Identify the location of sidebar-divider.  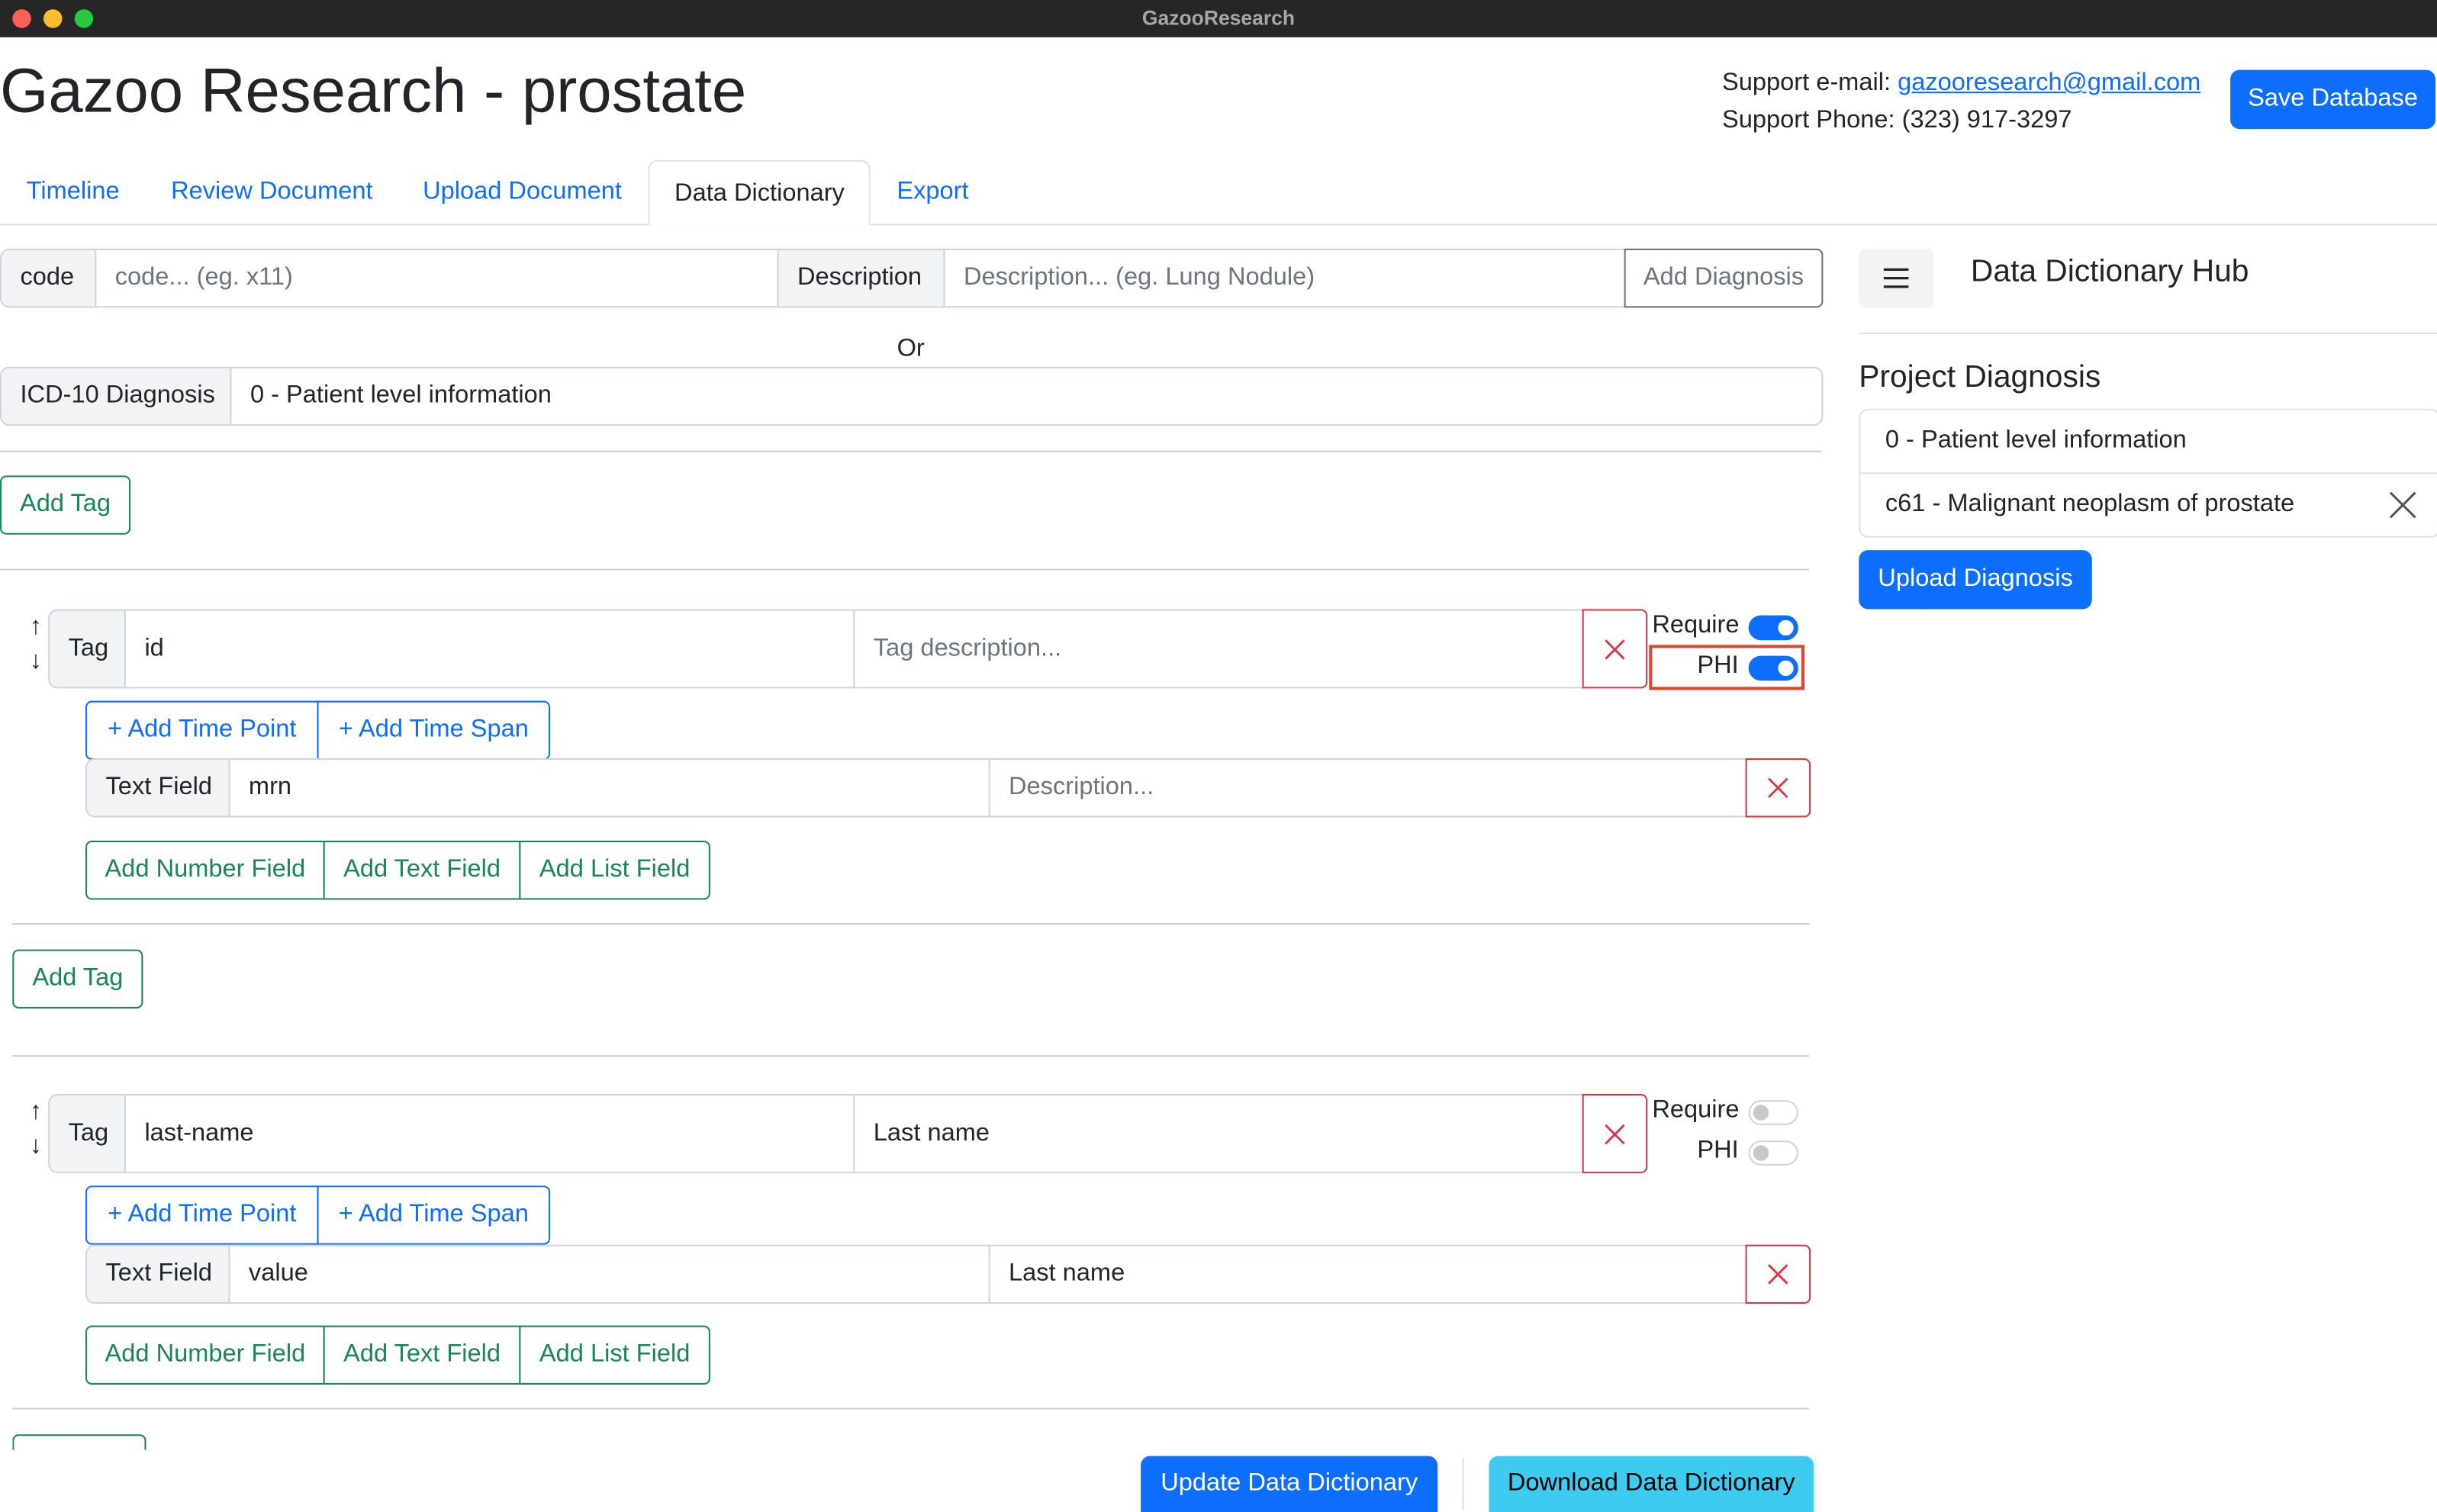
(2148, 333).